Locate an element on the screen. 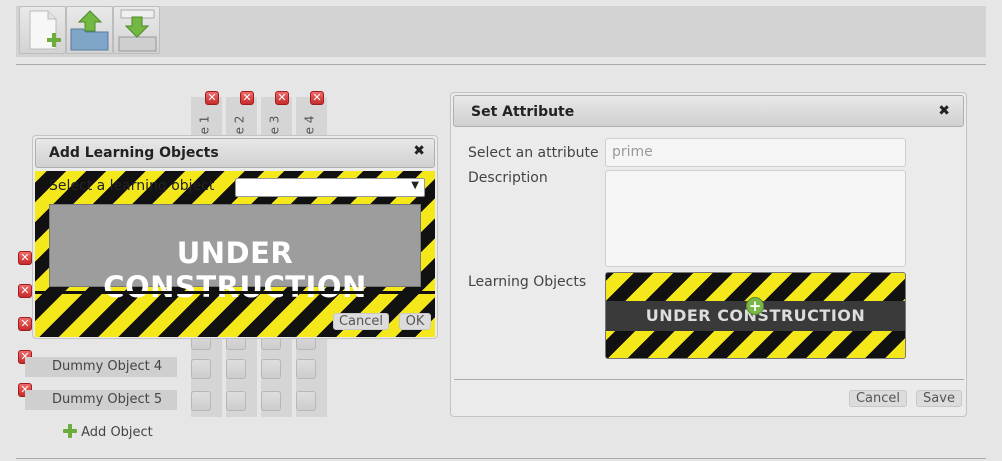 This screenshot has height=461, width=1002. object-name: Dummy Object 4 is located at coordinates (107, 366).